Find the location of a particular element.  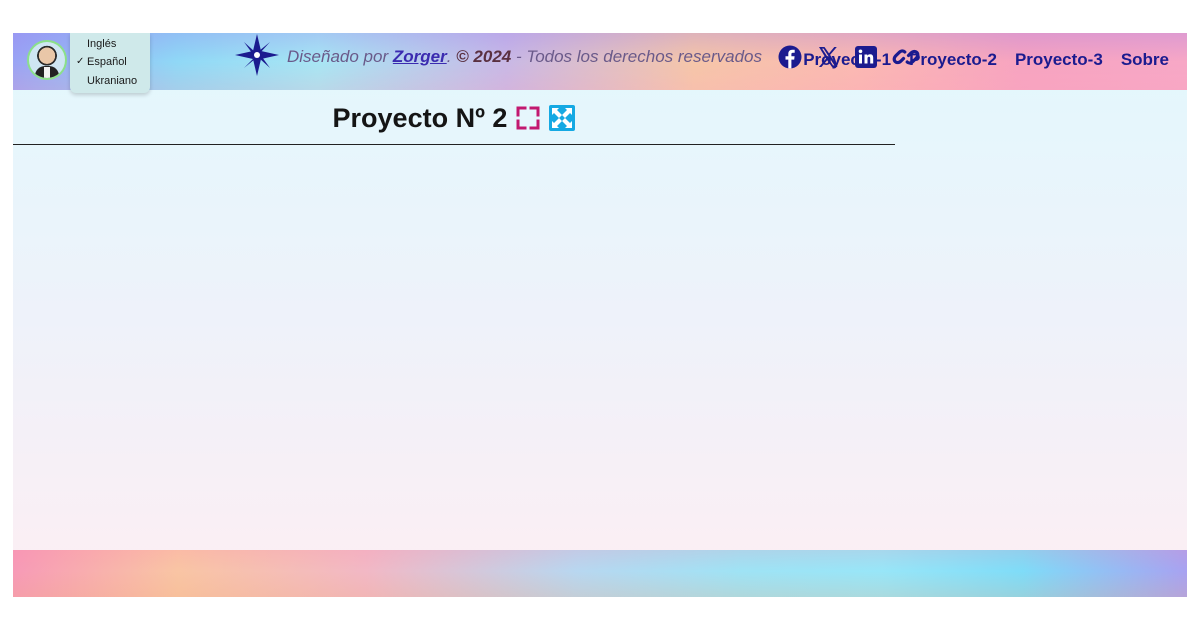

page-title: Proyecto Nº 2 is located at coordinates (420, 117).